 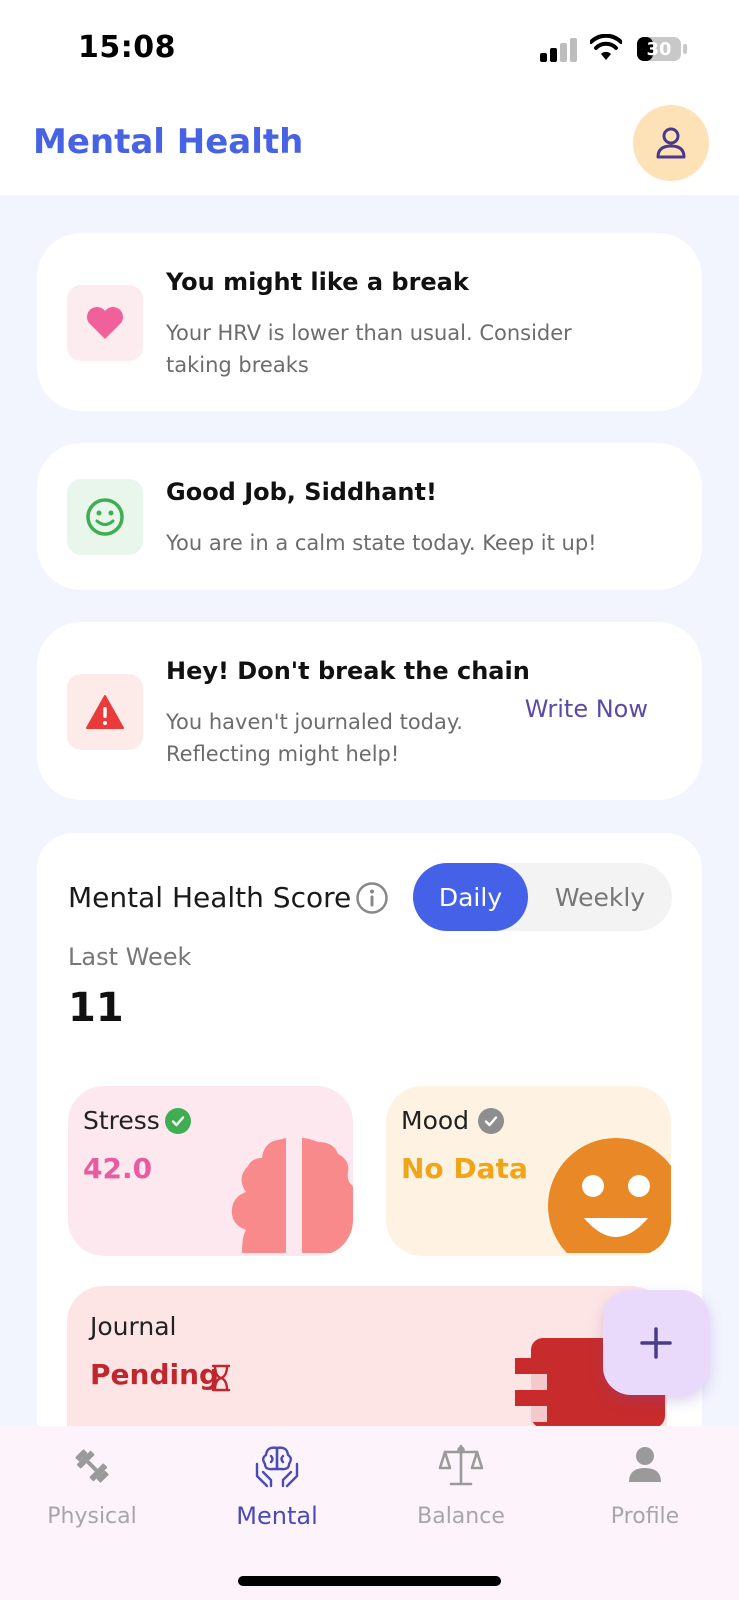 I want to click on stress-tile: Stress 42.0, so click(x=210, y=1171).